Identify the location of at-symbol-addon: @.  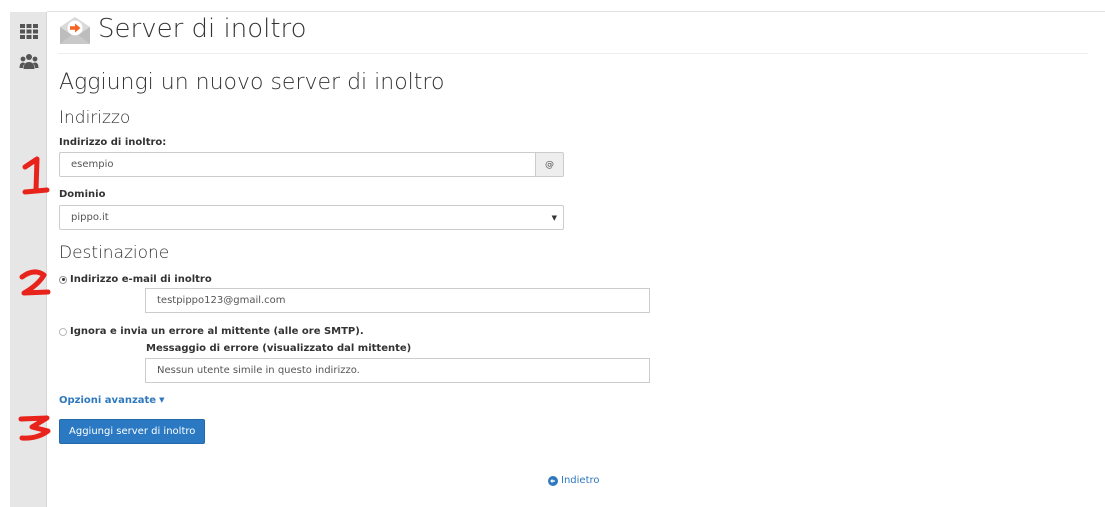
(550, 164).